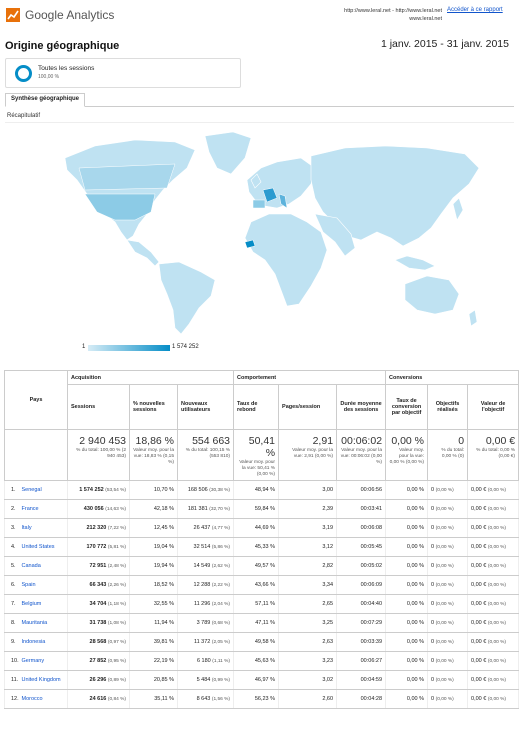  What do you see at coordinates (154, 642) in the screenshot?
I see `row-new-sessions: 39,81 %` at bounding box center [154, 642].